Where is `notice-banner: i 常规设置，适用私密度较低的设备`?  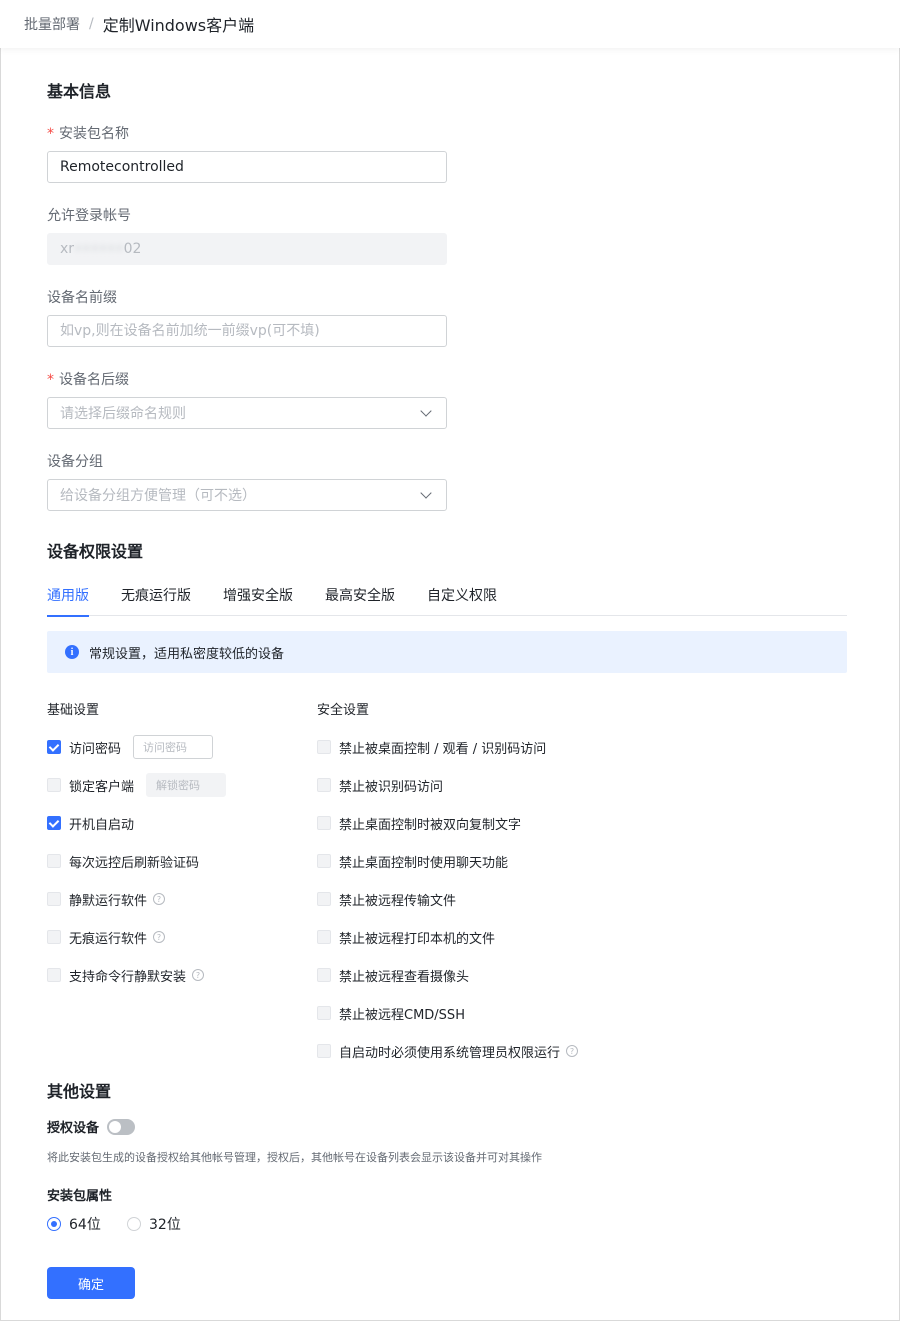 notice-banner: i 常规设置，适用私密度较低的设备 is located at coordinates (447, 652).